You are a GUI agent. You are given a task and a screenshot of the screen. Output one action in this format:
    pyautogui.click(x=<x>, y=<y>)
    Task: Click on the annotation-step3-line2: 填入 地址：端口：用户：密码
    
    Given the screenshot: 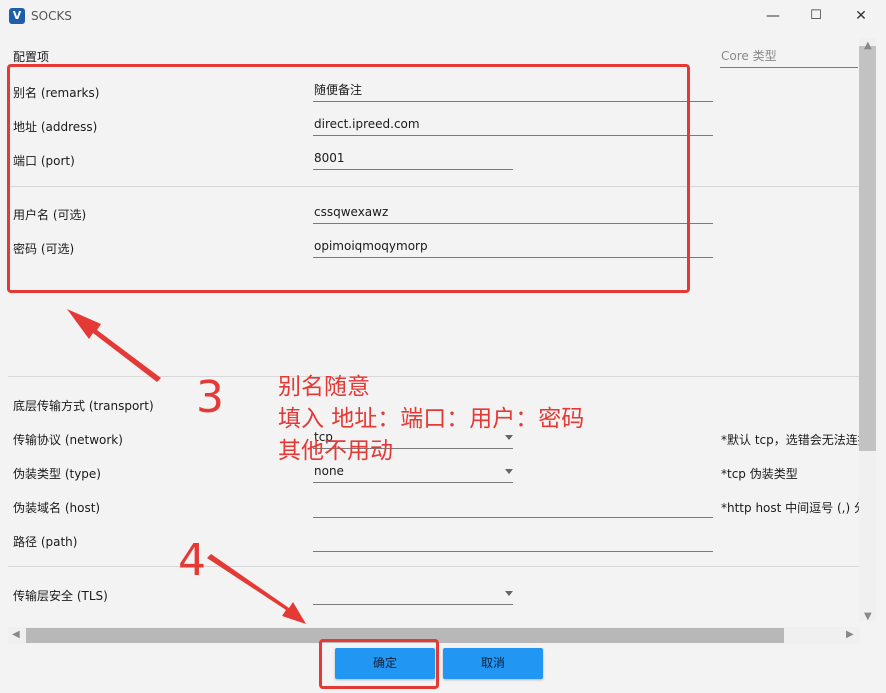 What is the action you would take?
    pyautogui.click(x=431, y=419)
    